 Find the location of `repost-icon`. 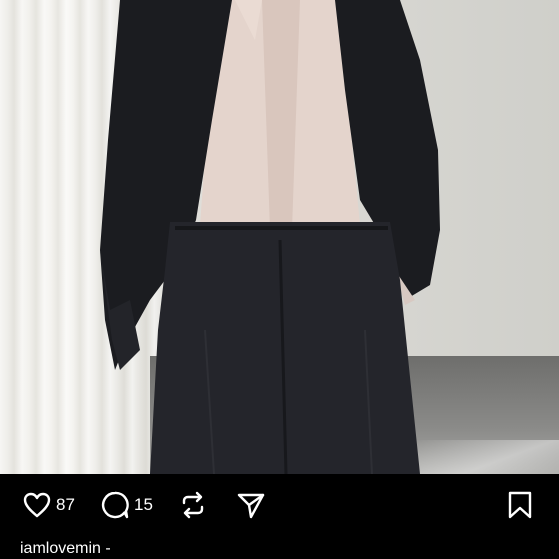

repost-icon is located at coordinates (193, 505).